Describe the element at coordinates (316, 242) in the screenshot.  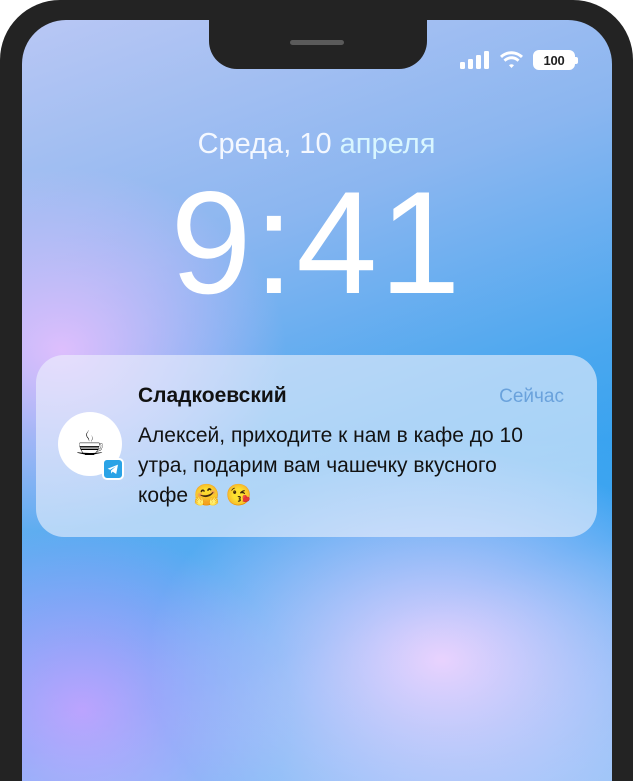
I see `lock-screen-time: 9:41` at that location.